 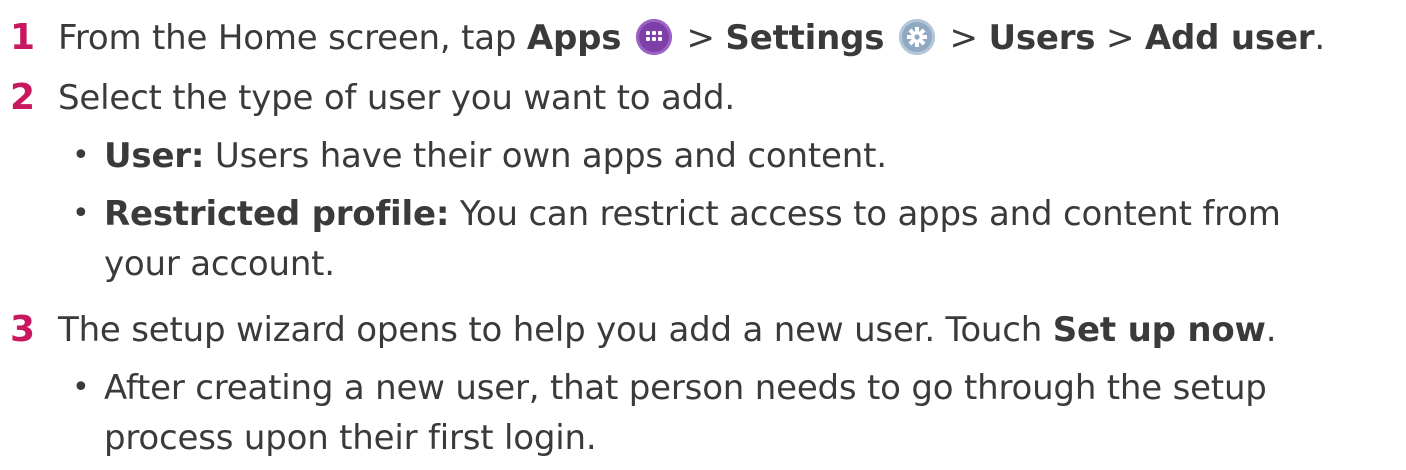 I want to click on apps-icon, so click(x=653, y=37).